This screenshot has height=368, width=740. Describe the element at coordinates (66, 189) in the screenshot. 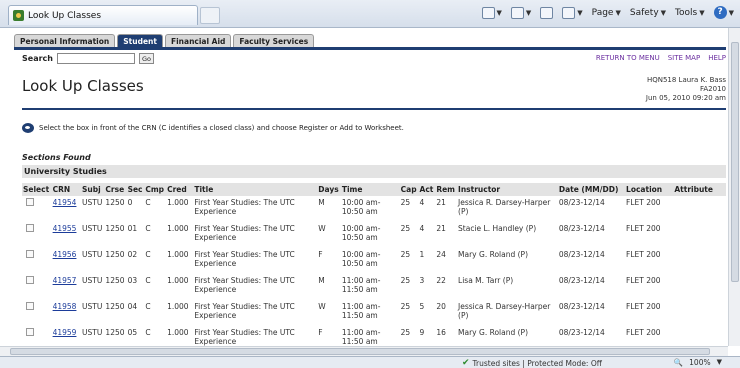

I see `column-header: CRN` at that location.